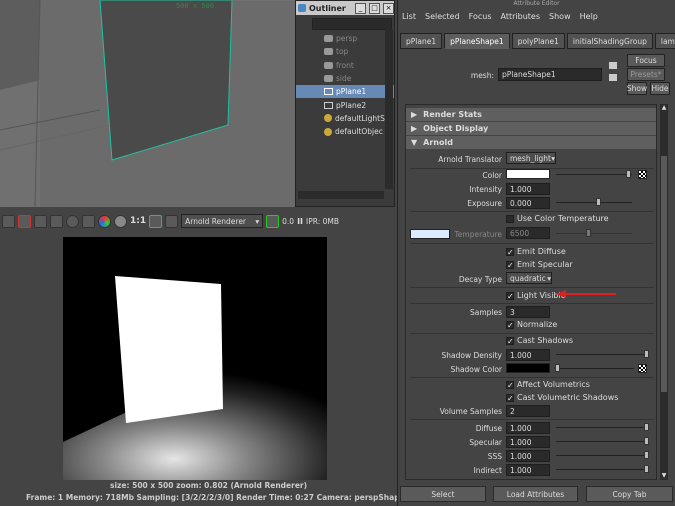 Image resolution: width=675 pixels, height=506 pixels. Describe the element at coordinates (646, 469) in the screenshot. I see `indirect-slider-handle` at that location.